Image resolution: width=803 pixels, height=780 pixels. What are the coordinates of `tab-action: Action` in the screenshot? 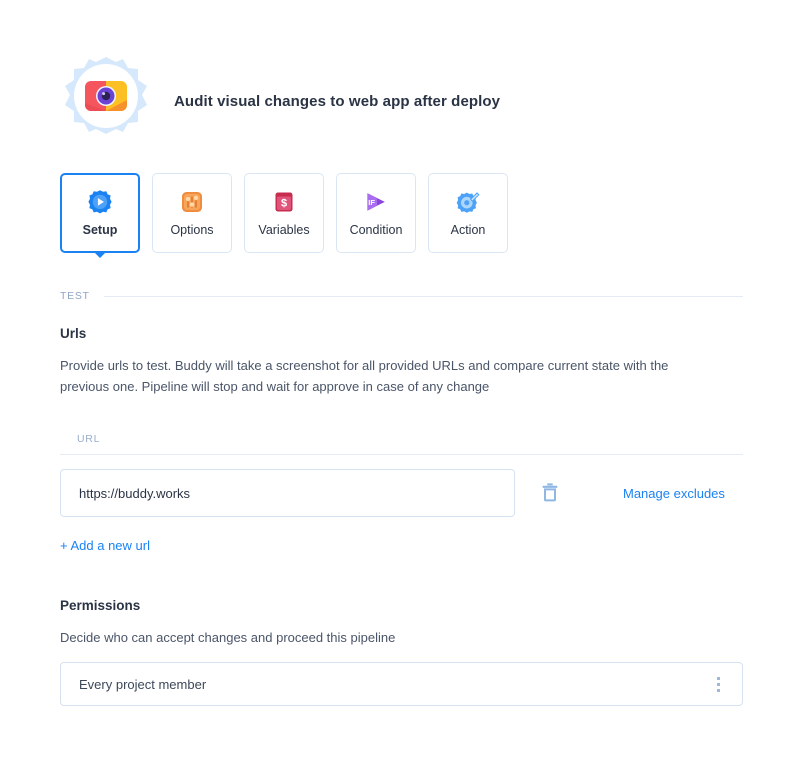 It's located at (468, 213).